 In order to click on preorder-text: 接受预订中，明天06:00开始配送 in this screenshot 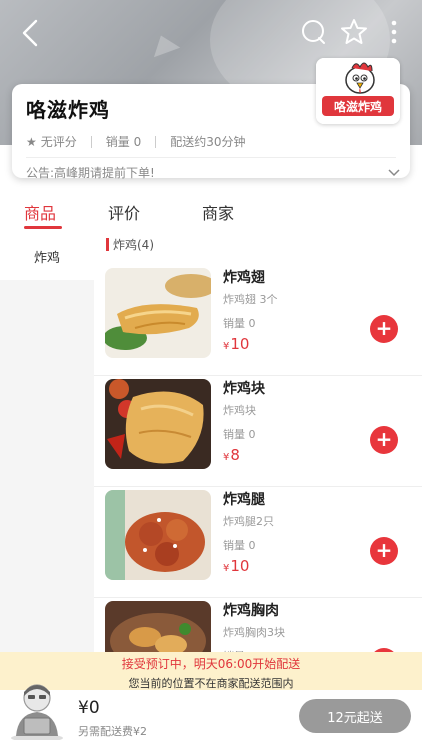, I will do `click(211, 664)`.